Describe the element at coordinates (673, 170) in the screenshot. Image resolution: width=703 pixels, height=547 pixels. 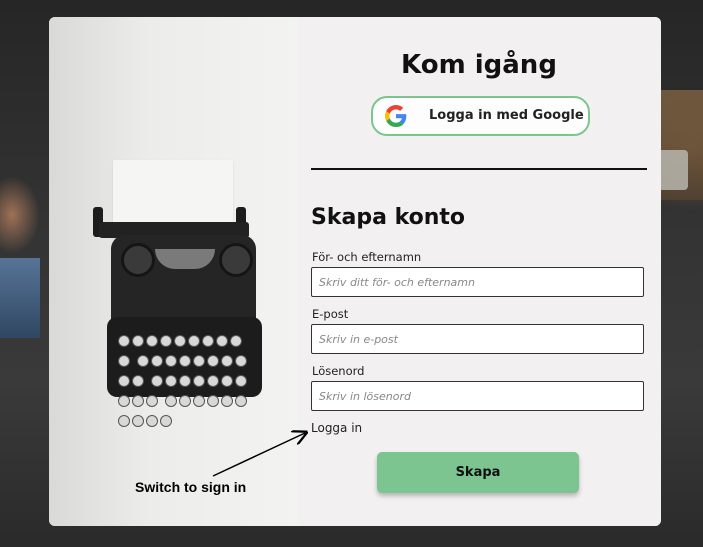
I see `background-chair` at that location.